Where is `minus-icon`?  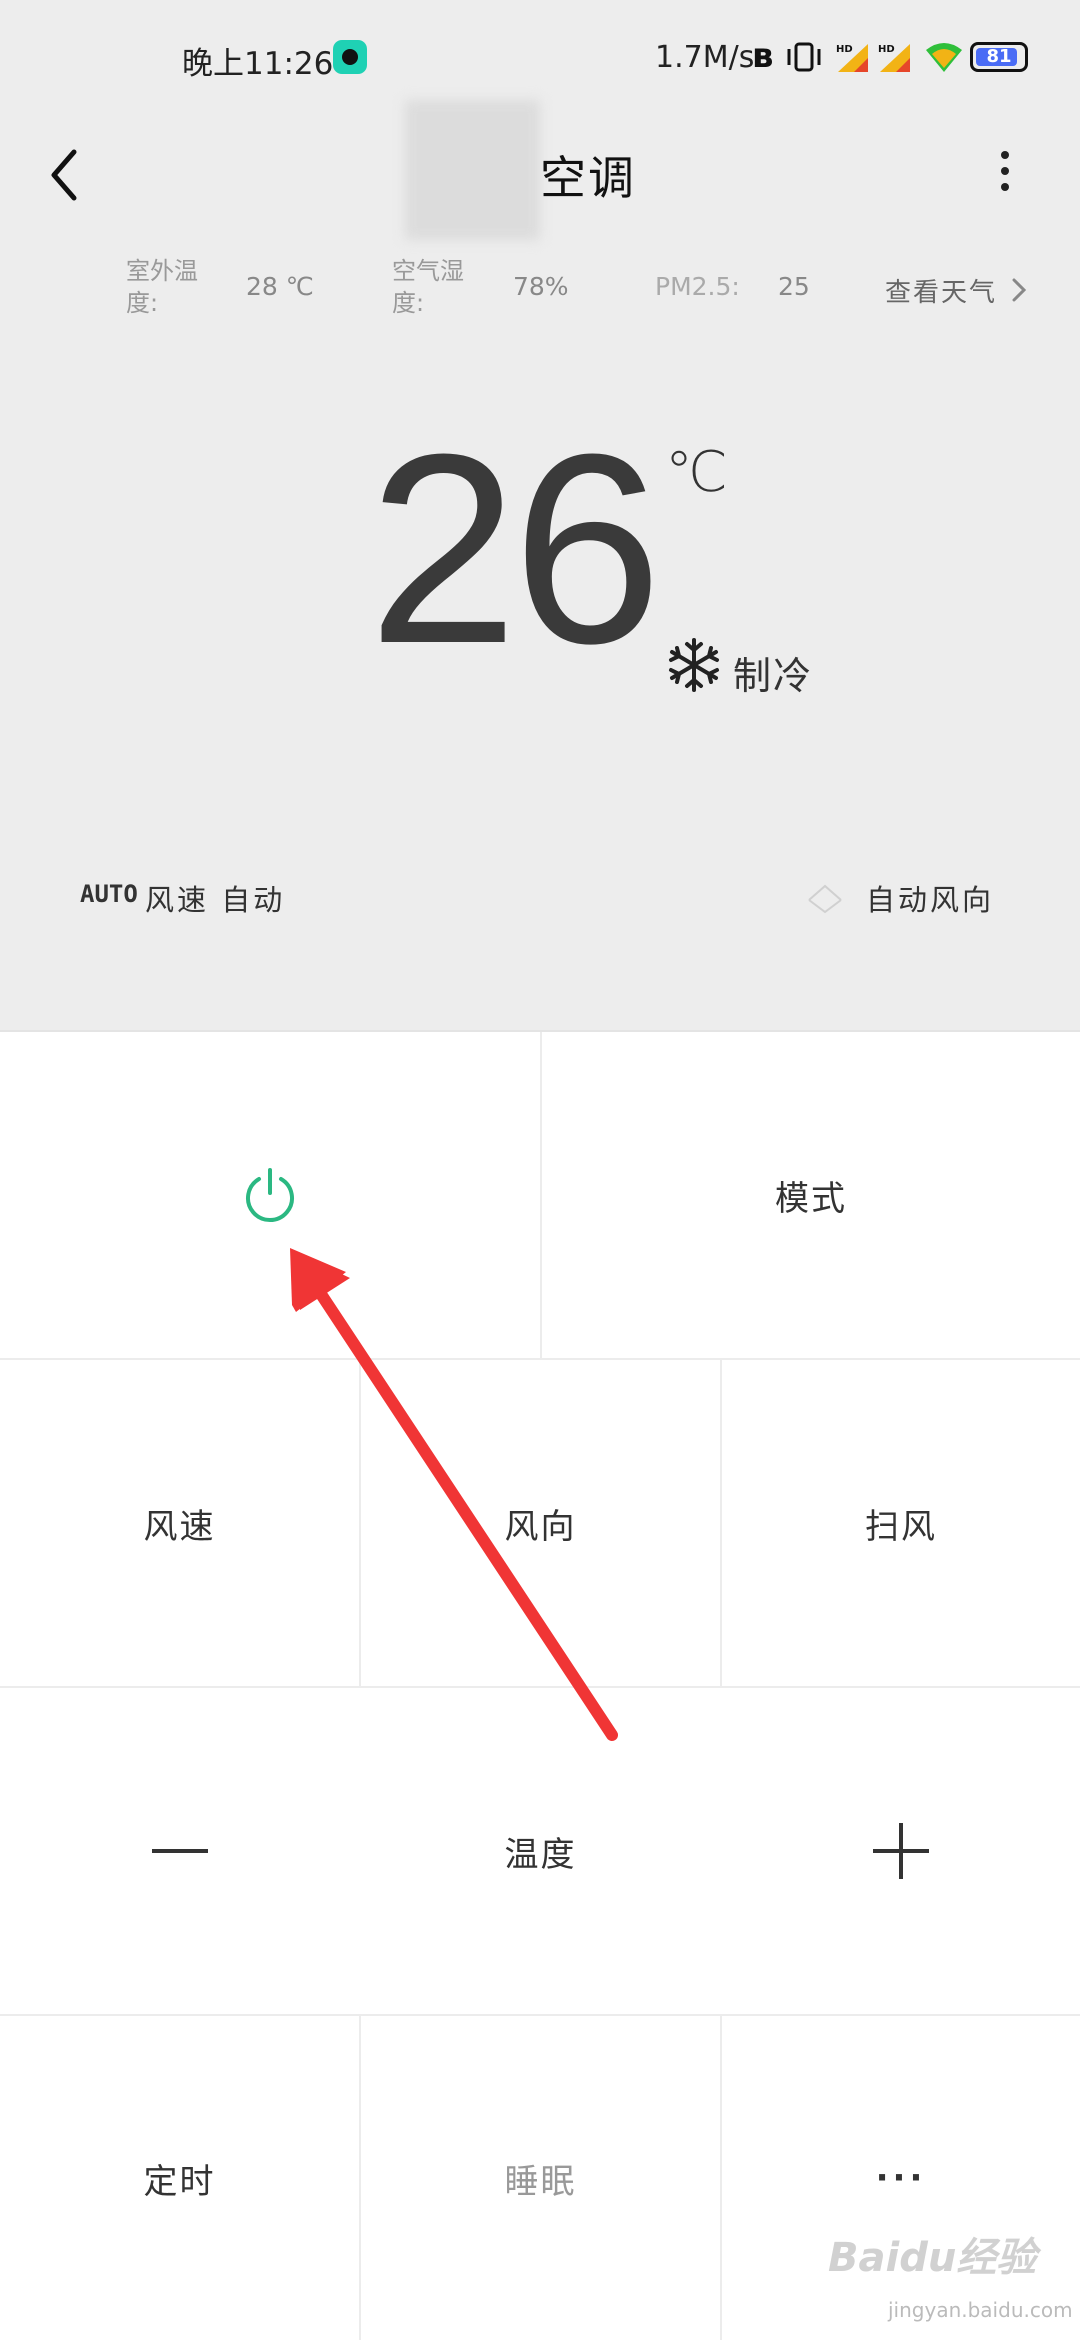 minus-icon is located at coordinates (179, 1851).